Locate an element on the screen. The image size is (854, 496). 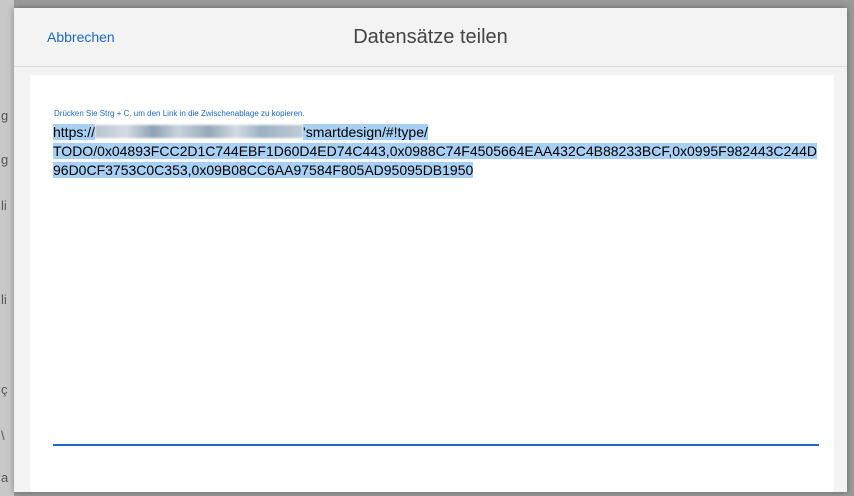
background-page-strip: g g li li ç \ a is located at coordinates (7, 248).